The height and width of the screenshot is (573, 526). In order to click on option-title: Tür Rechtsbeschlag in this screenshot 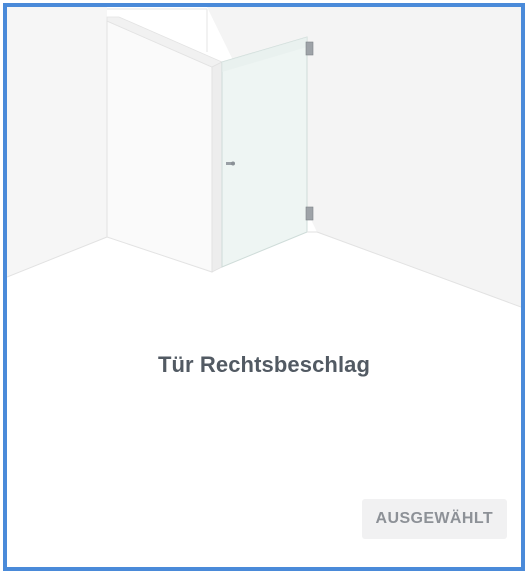, I will do `click(264, 364)`.